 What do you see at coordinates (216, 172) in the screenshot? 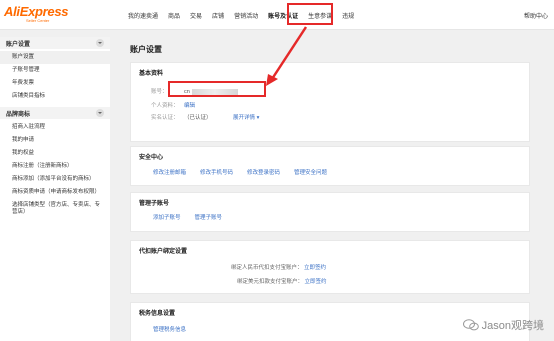
I see `change-phone-link: 修改手机号码` at bounding box center [216, 172].